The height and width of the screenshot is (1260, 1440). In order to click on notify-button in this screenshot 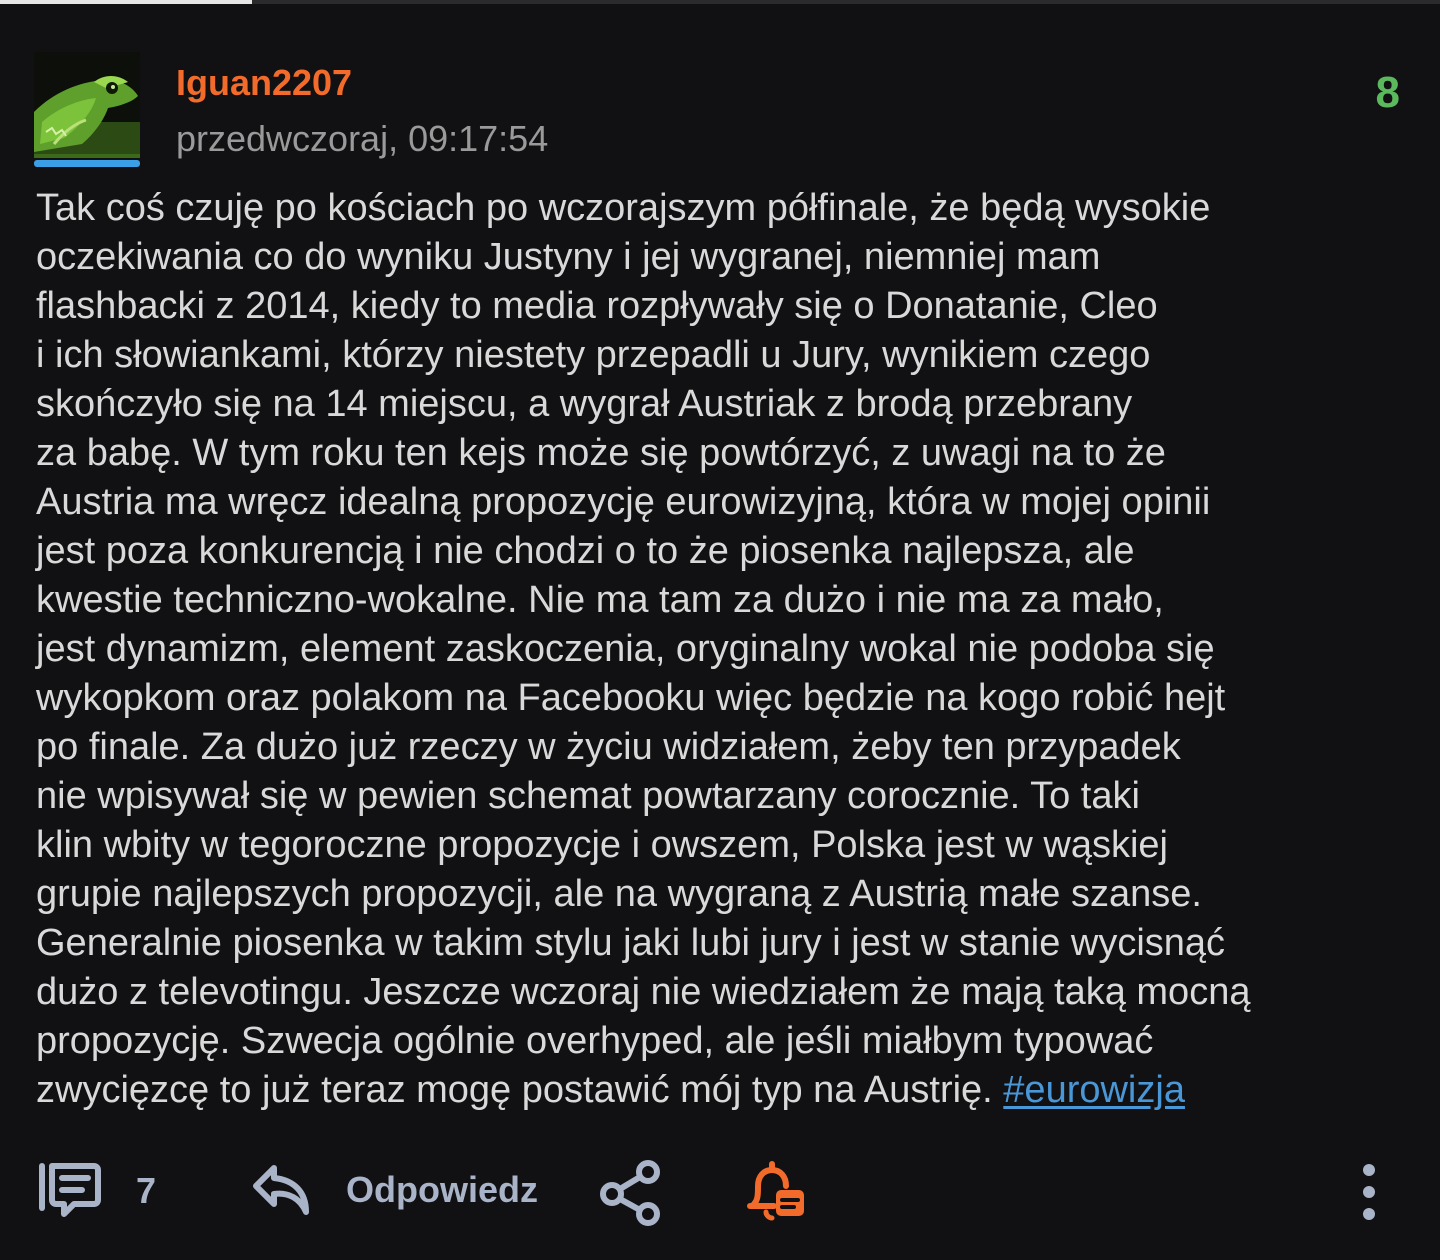, I will do `click(776, 1192)`.